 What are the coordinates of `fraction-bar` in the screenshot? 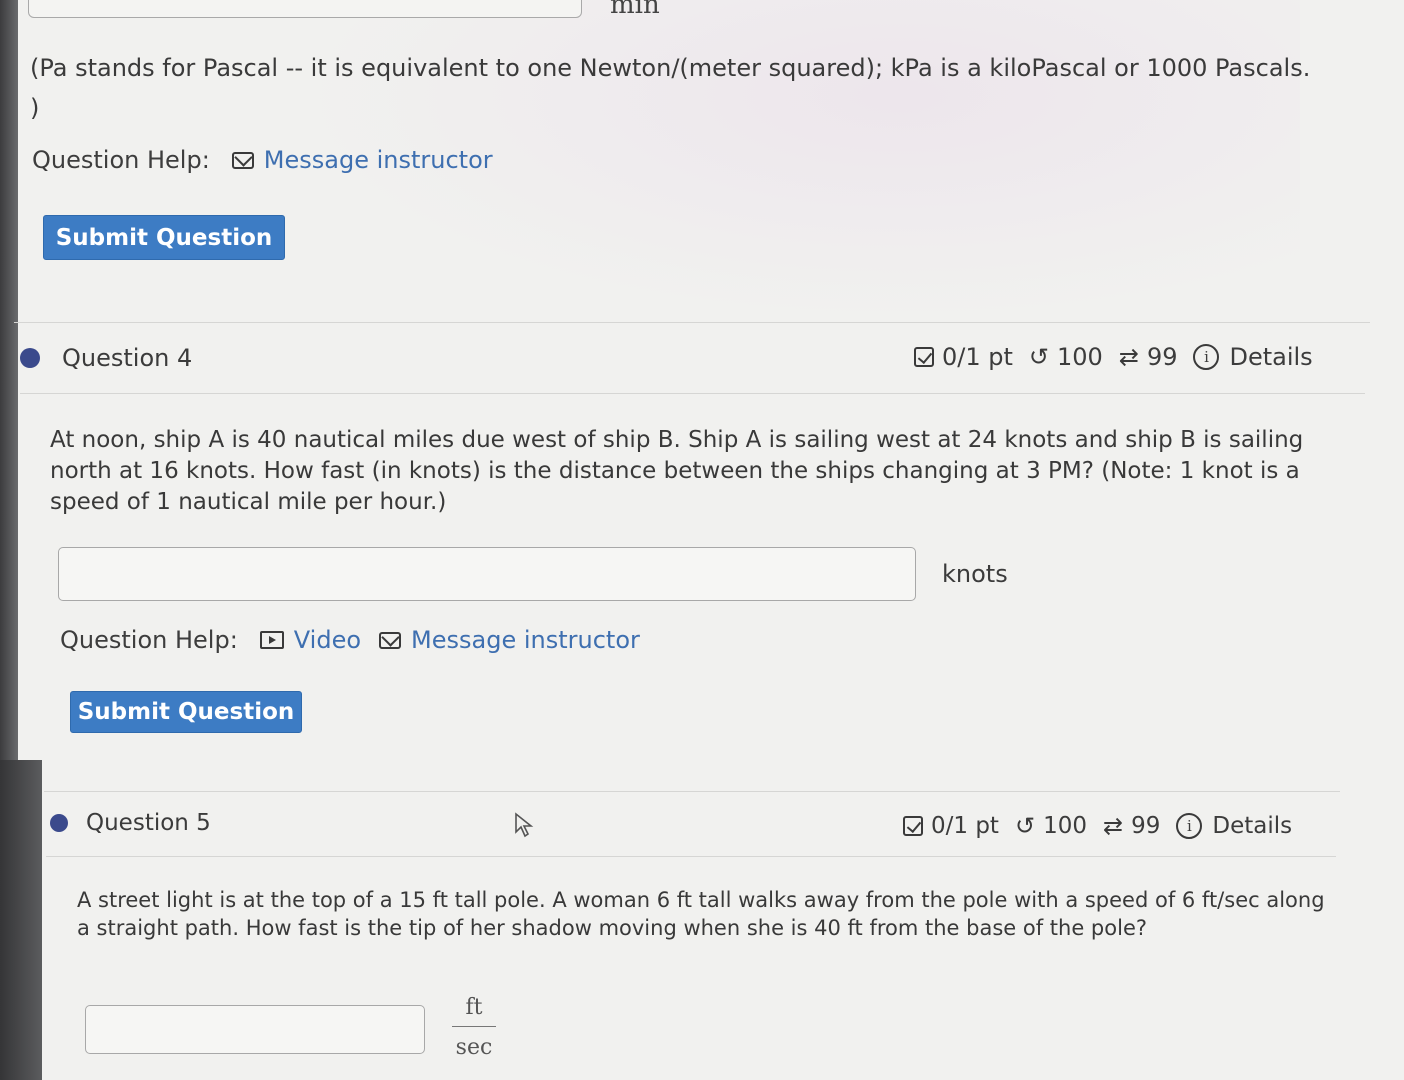 It's located at (474, 1026).